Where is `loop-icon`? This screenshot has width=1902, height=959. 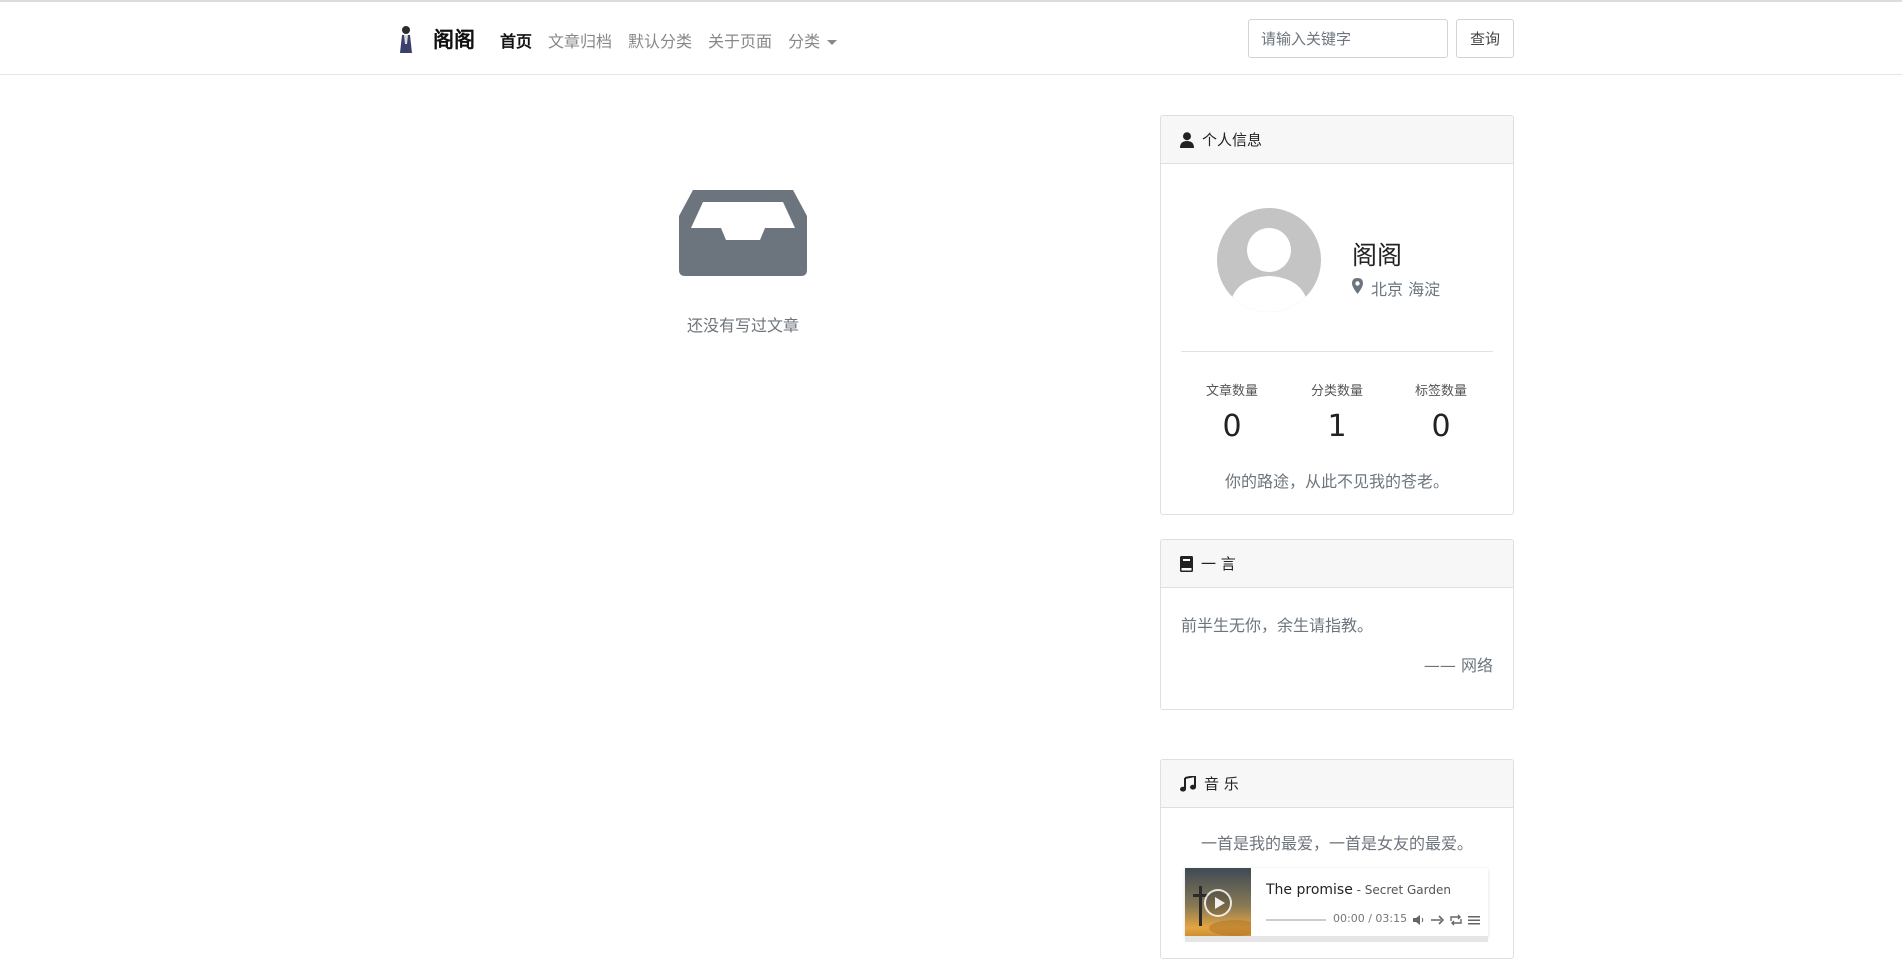 loop-icon is located at coordinates (1456, 920).